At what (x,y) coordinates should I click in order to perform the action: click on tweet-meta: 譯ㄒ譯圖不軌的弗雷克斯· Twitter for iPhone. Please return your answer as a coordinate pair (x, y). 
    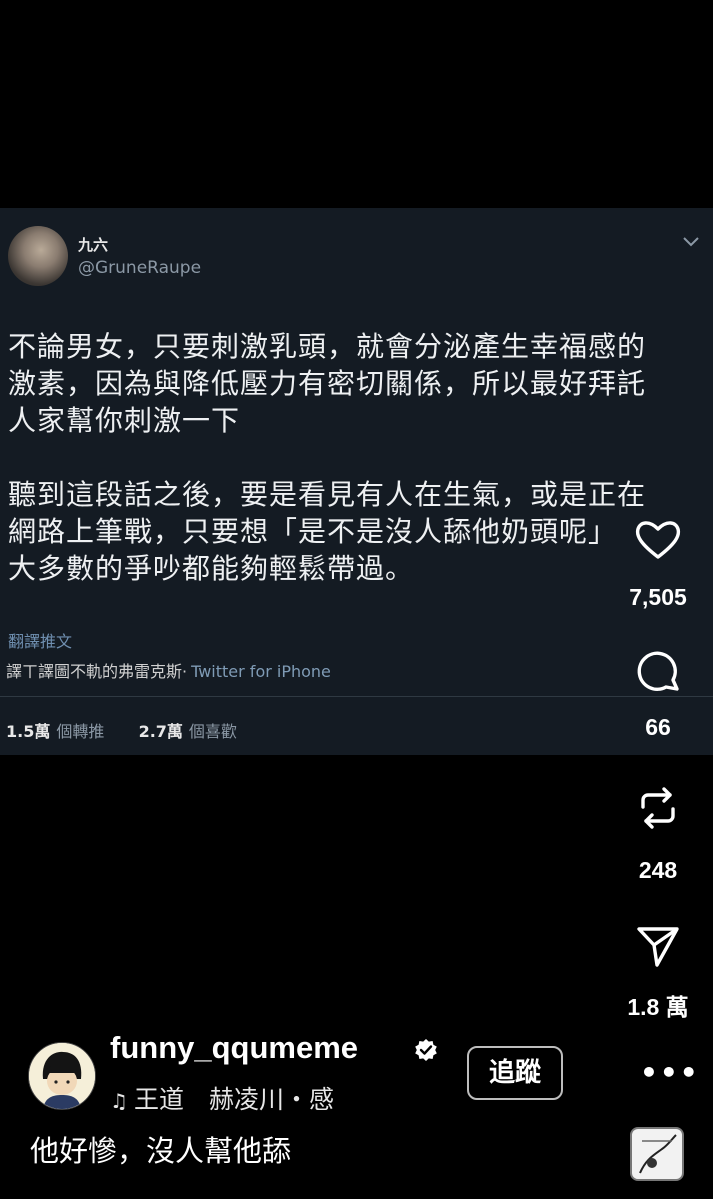
    Looking at the image, I should click on (168, 670).